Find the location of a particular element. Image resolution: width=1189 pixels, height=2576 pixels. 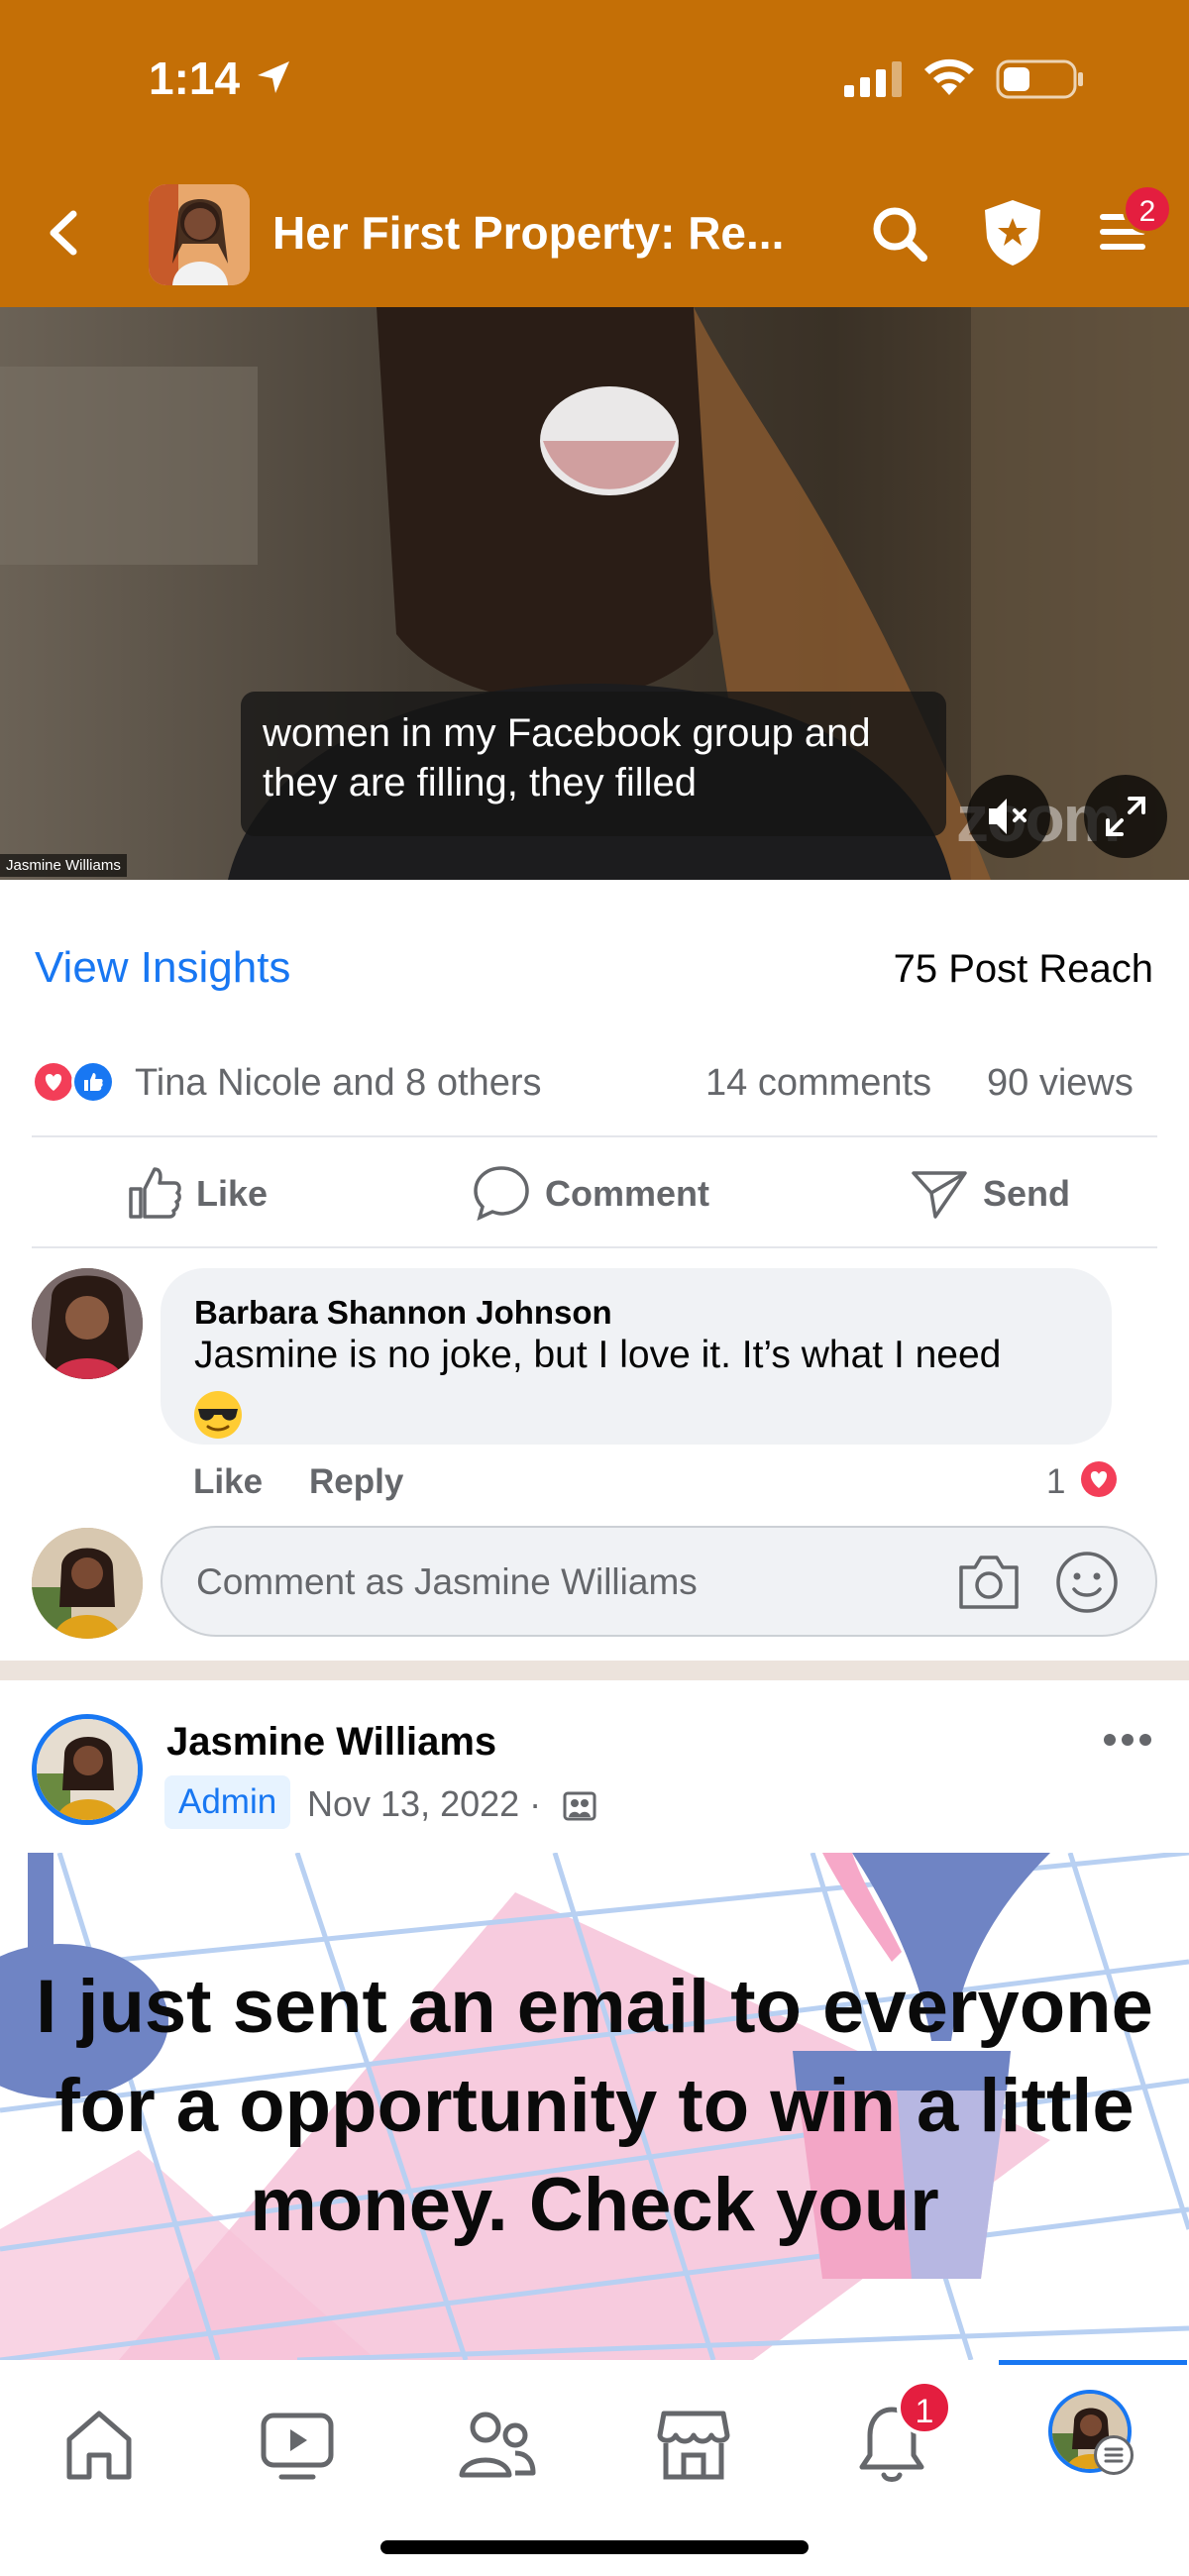

app-header: 1:14 Her First Property: Re... 2 is located at coordinates (594, 153).